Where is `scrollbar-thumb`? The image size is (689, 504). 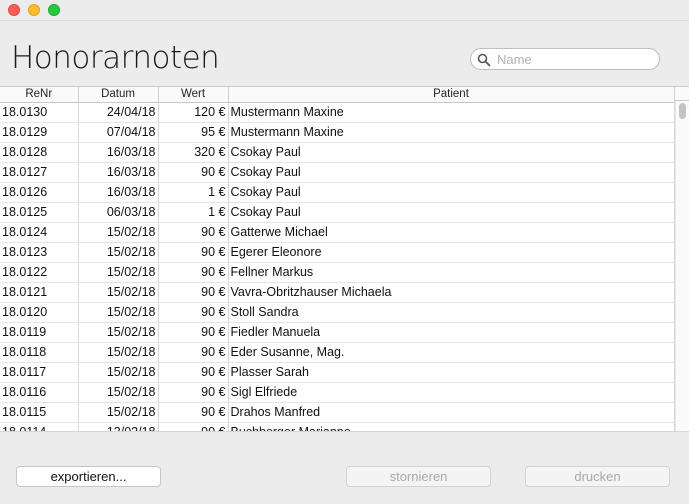 scrollbar-thumb is located at coordinates (682, 111).